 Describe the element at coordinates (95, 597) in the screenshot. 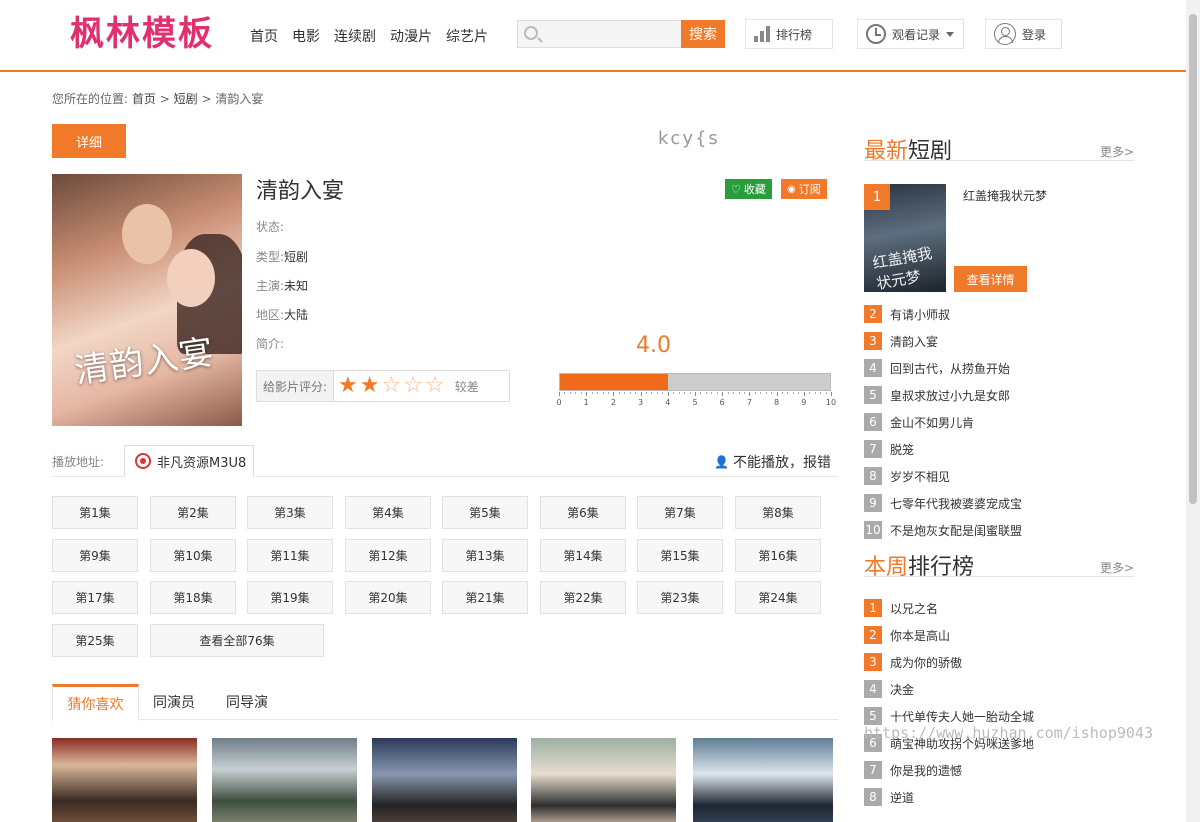

I see `episode-button: 第17集` at that location.